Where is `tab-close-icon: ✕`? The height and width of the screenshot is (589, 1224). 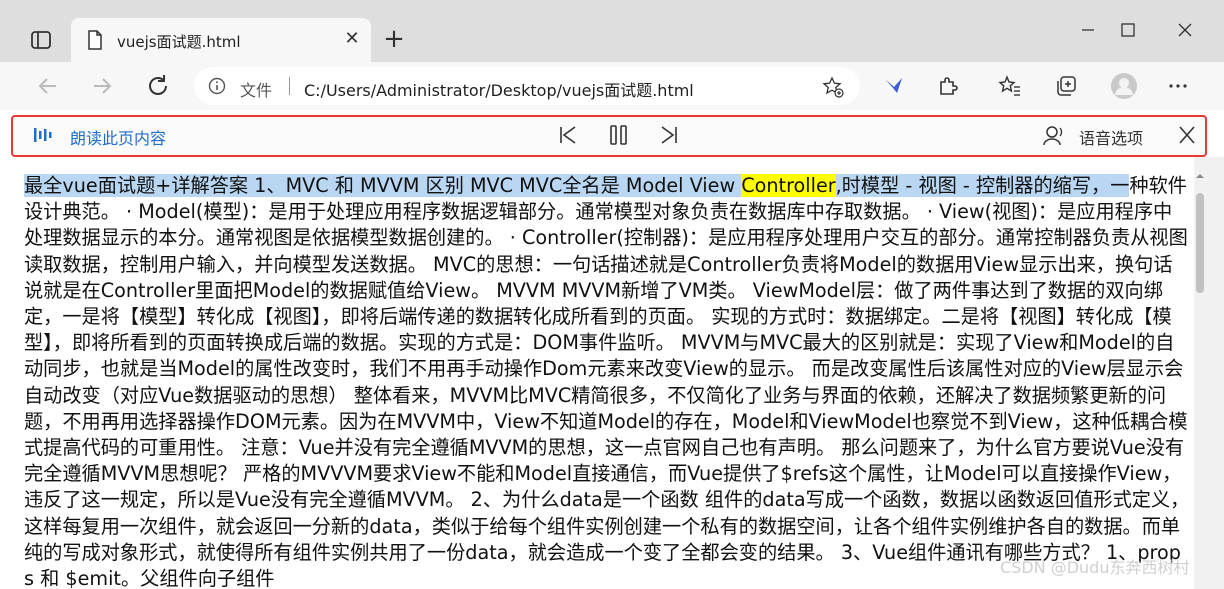 tab-close-icon: ✕ is located at coordinates (352, 39).